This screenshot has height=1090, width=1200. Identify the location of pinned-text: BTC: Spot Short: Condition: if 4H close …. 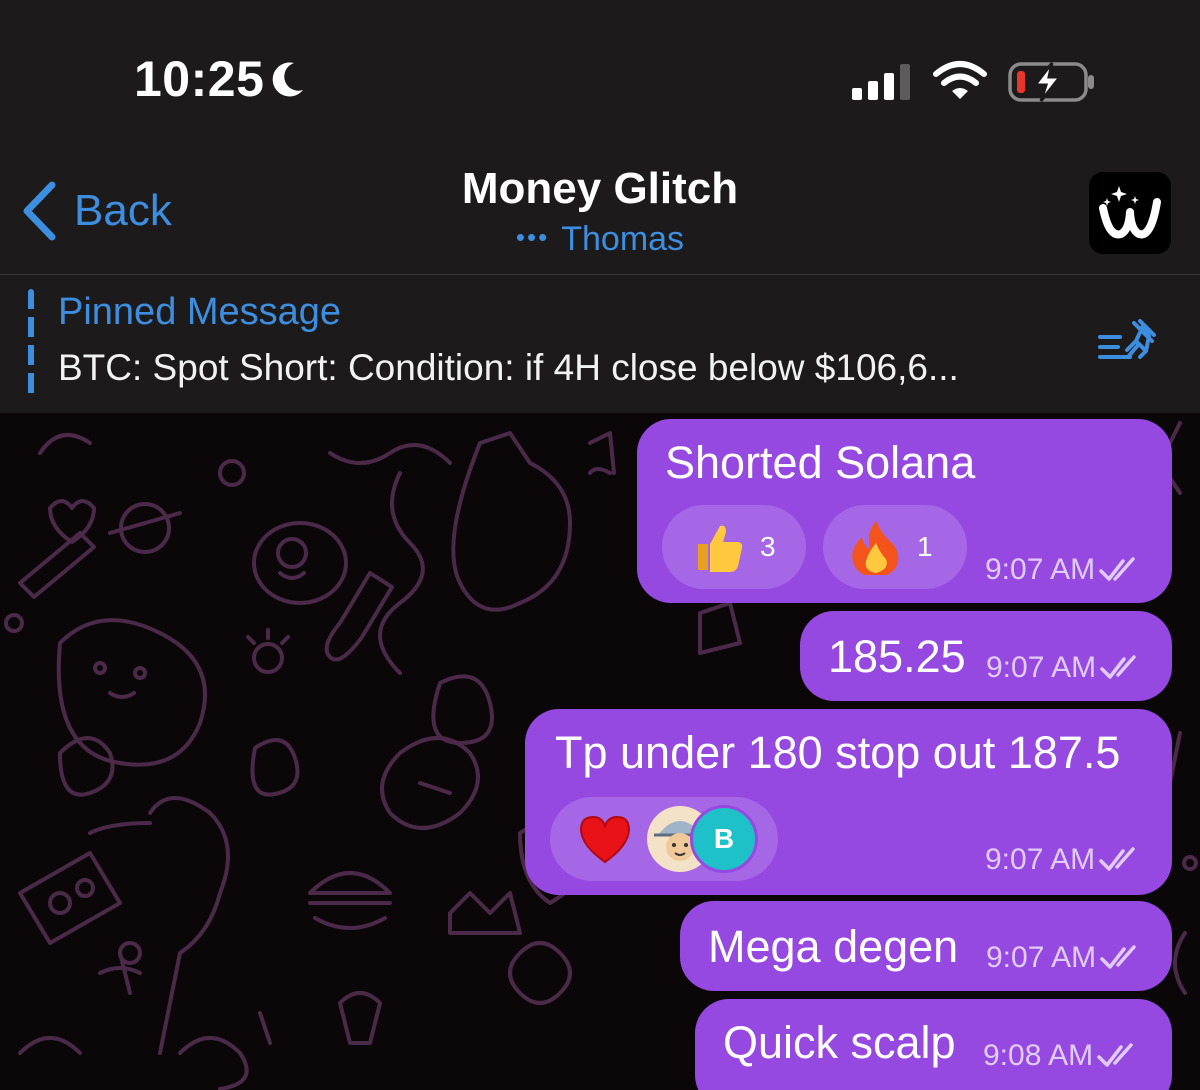
(508, 367).